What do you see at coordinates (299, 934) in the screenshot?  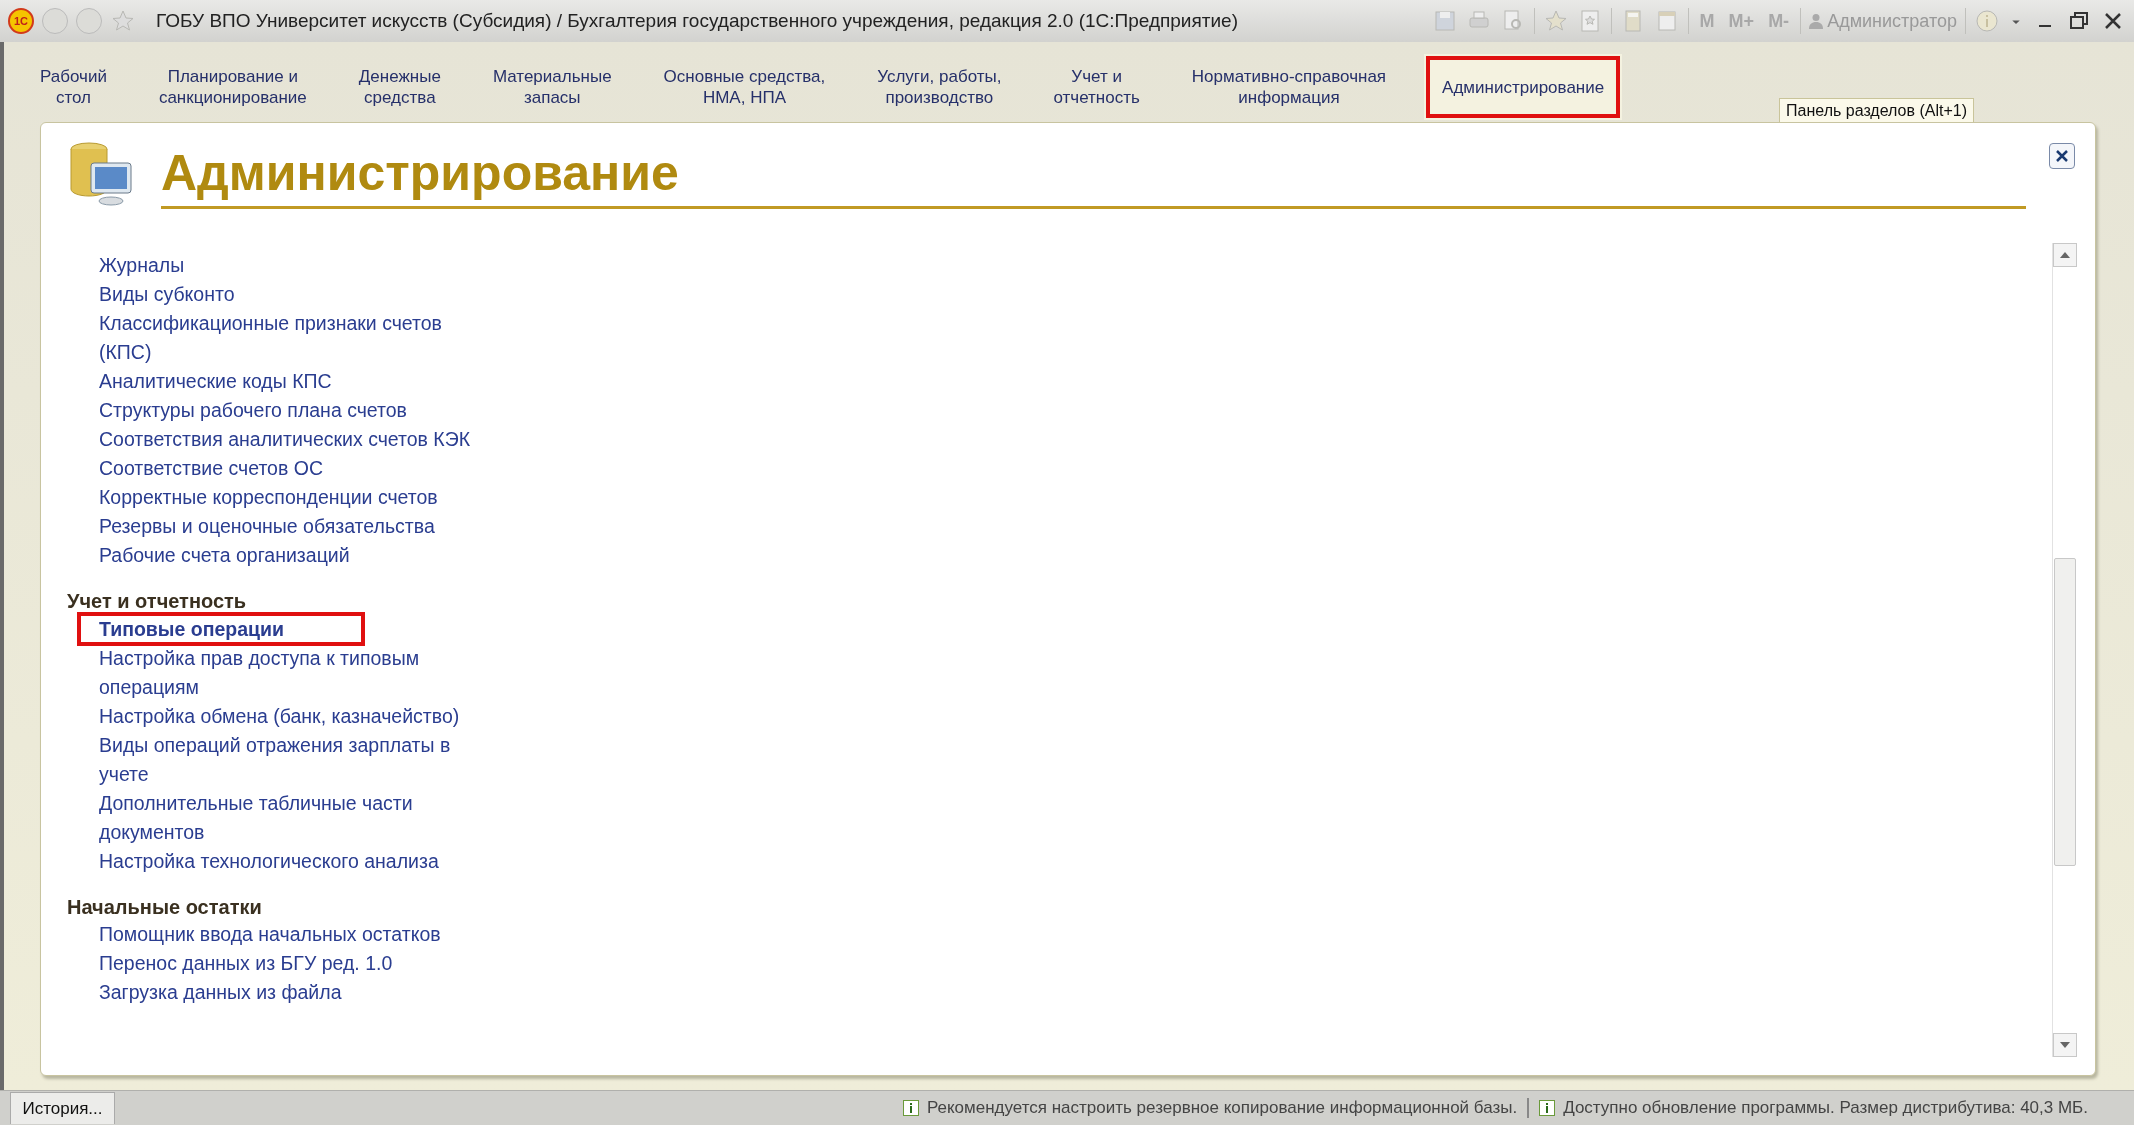 I see `nav-link: Помощник ввода начальных остатков` at bounding box center [299, 934].